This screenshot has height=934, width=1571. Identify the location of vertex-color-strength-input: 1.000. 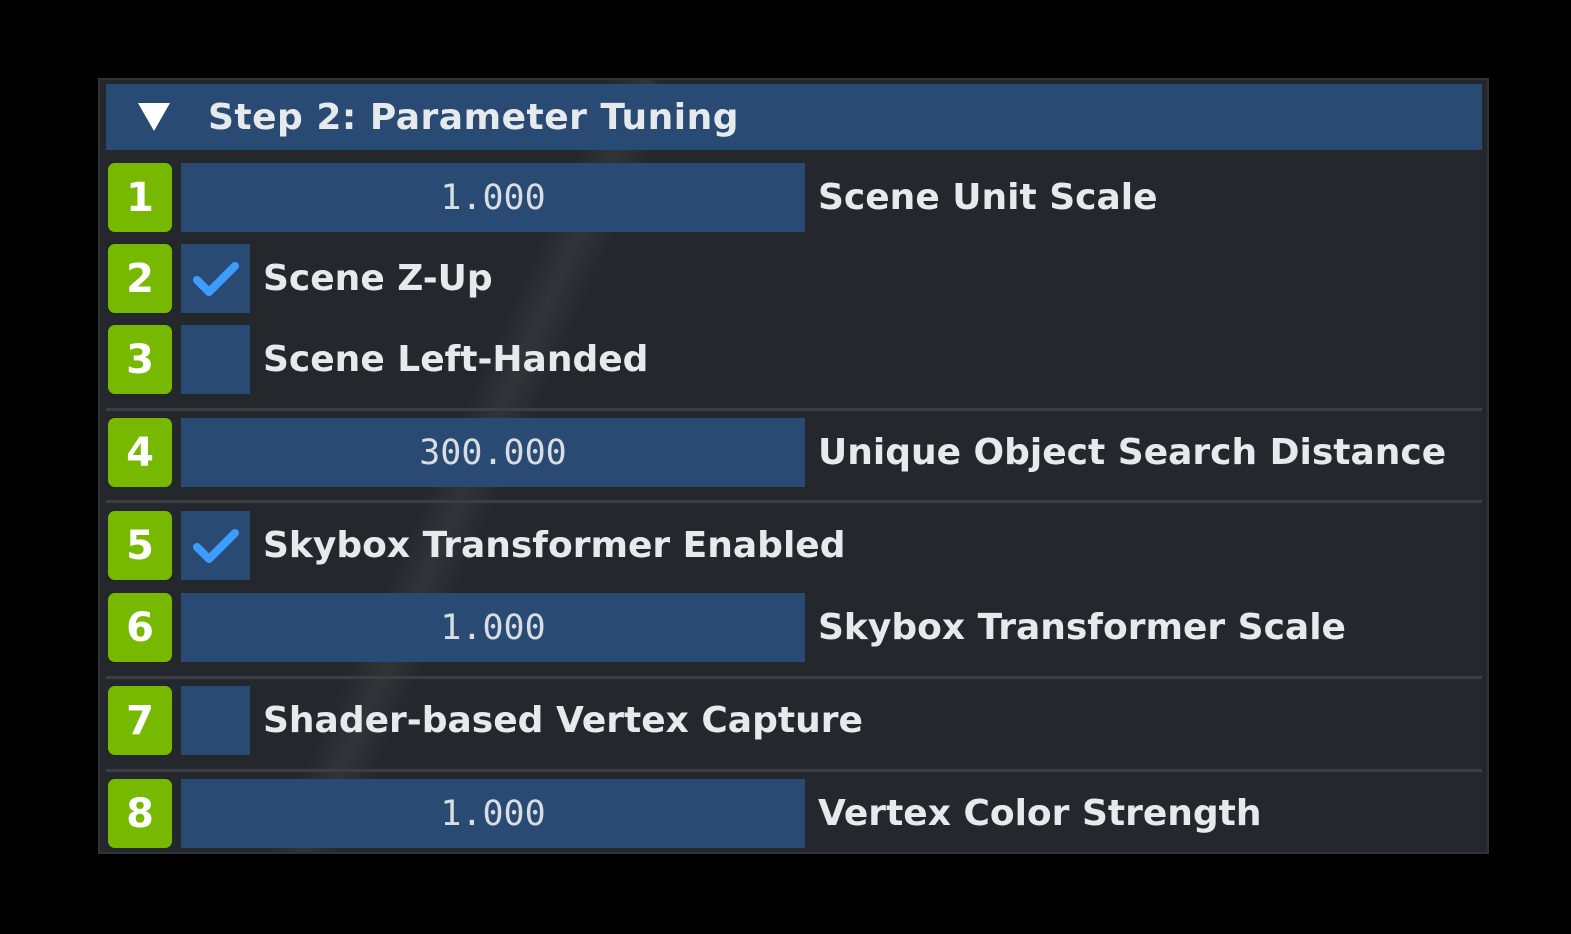
(493, 813).